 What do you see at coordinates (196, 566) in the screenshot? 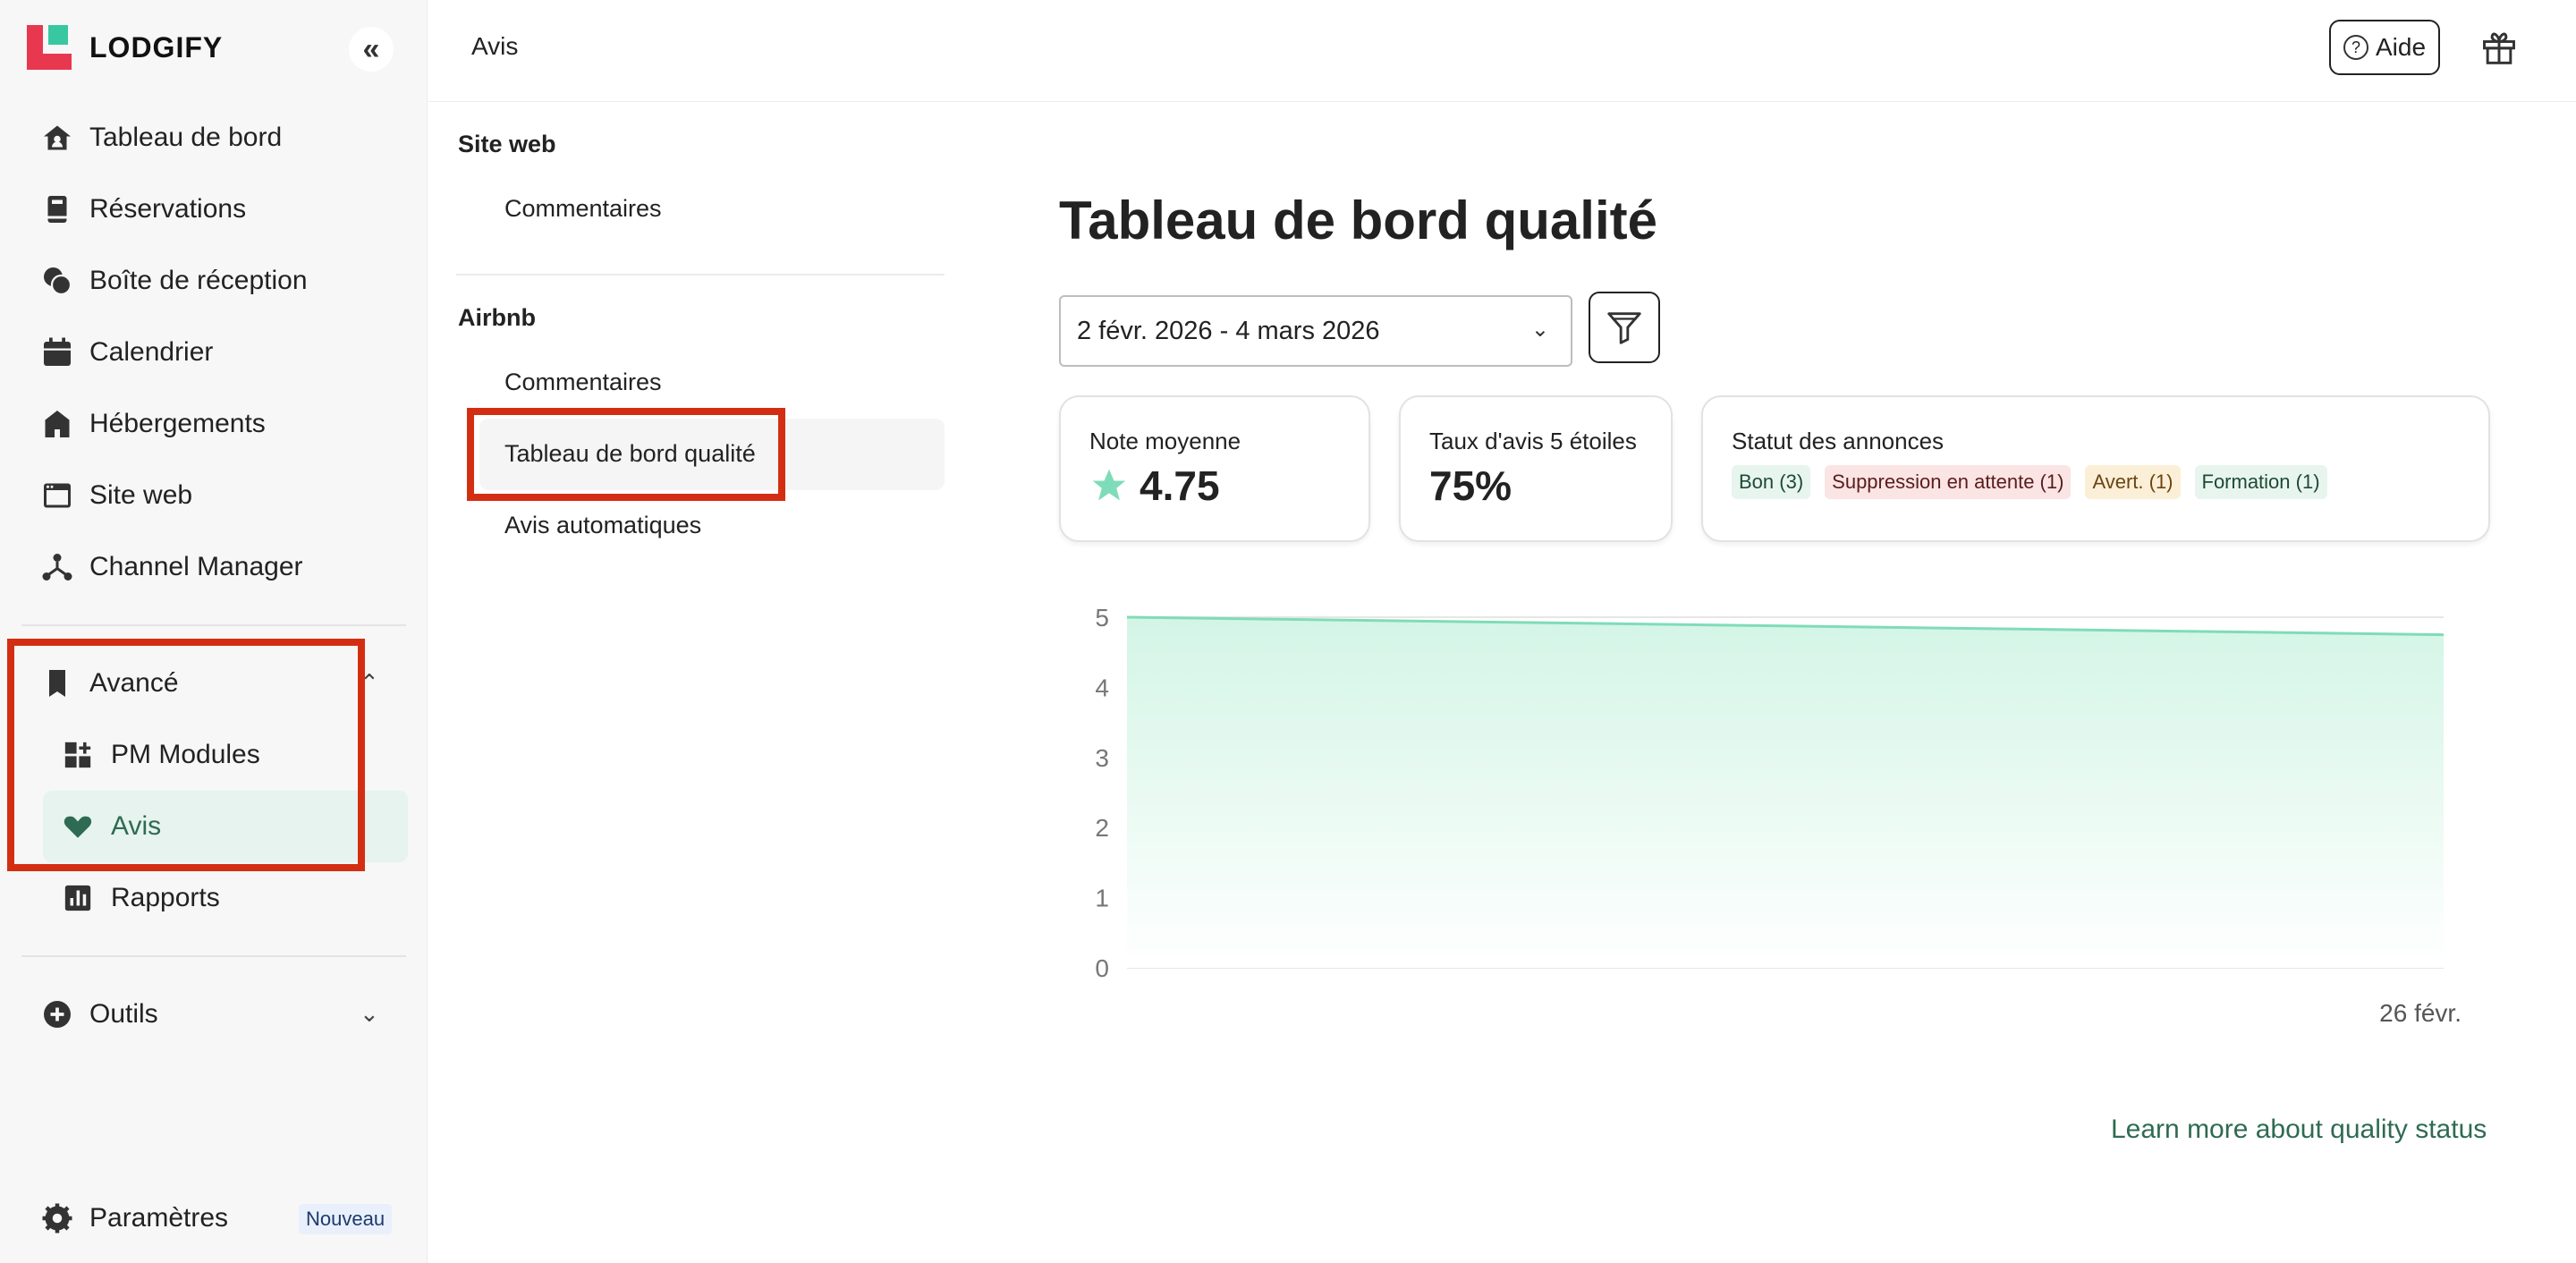
I see `sidebar-item-label: Channel Manager` at bounding box center [196, 566].